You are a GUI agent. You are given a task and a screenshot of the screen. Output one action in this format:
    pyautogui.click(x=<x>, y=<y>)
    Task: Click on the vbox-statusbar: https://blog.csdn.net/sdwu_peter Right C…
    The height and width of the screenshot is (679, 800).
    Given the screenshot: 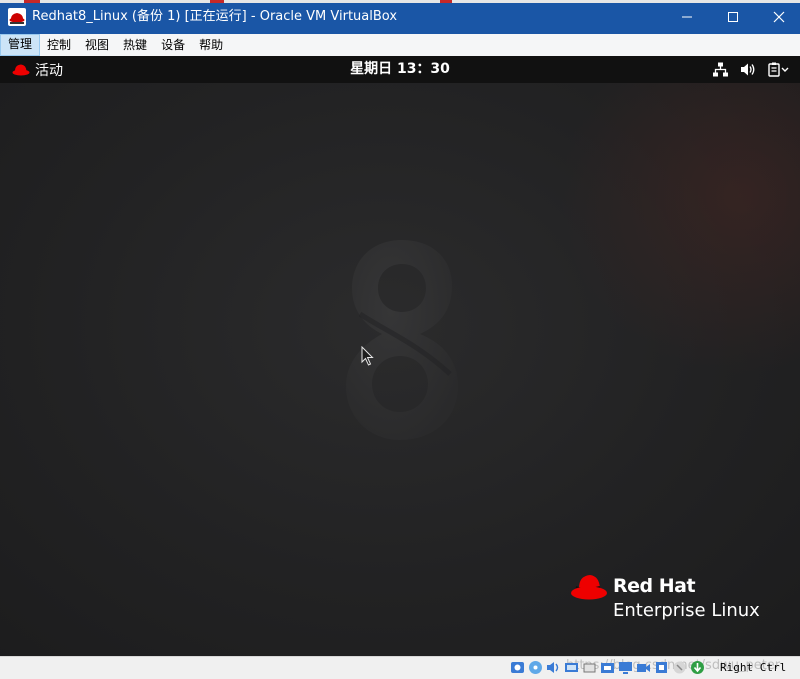 What is the action you would take?
    pyautogui.click(x=400, y=667)
    